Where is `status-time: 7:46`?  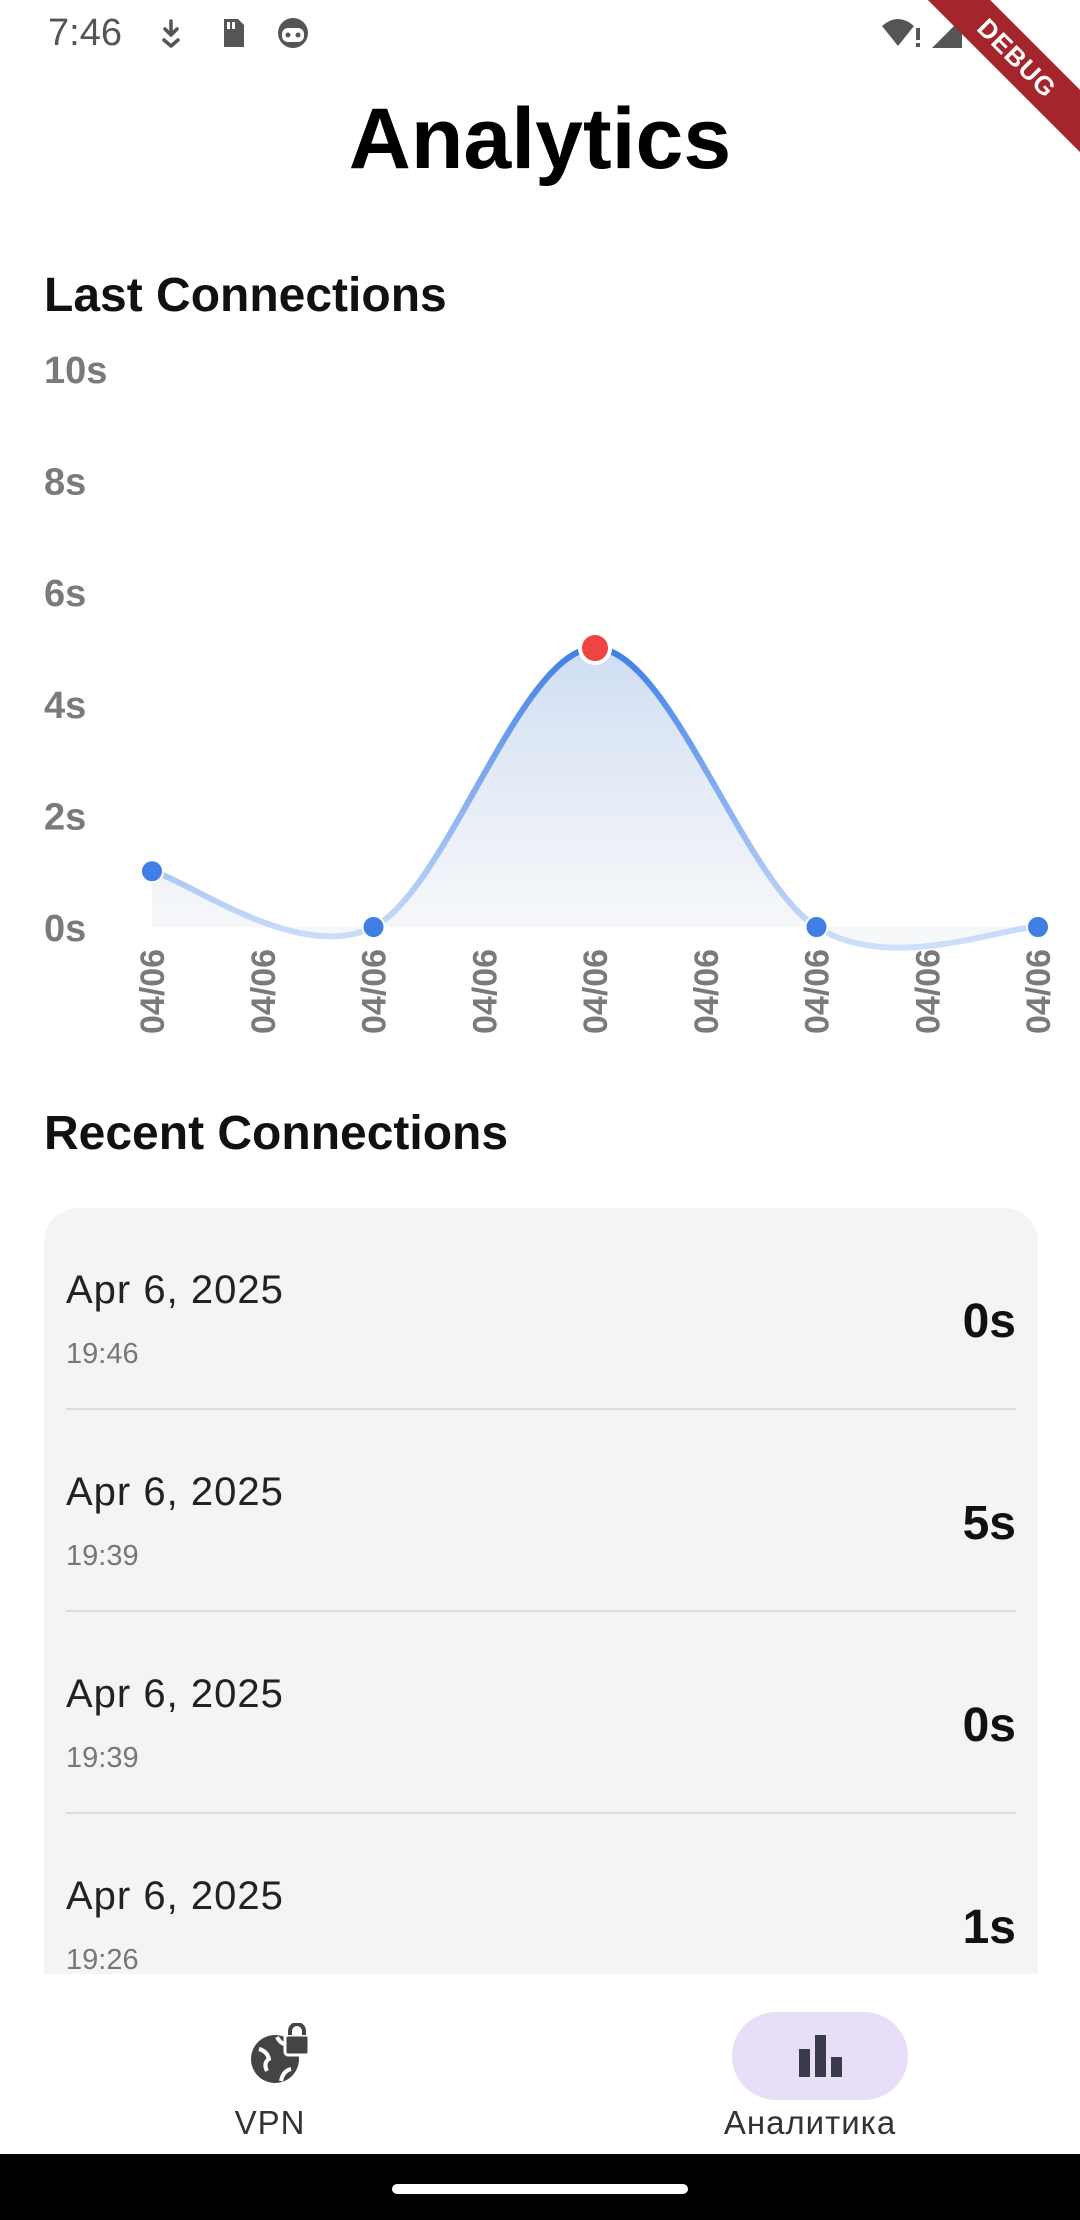 status-time: 7:46 is located at coordinates (85, 33).